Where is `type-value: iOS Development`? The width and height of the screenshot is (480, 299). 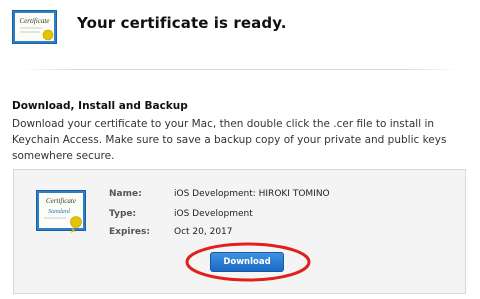
type-value: iOS Development is located at coordinates (213, 214).